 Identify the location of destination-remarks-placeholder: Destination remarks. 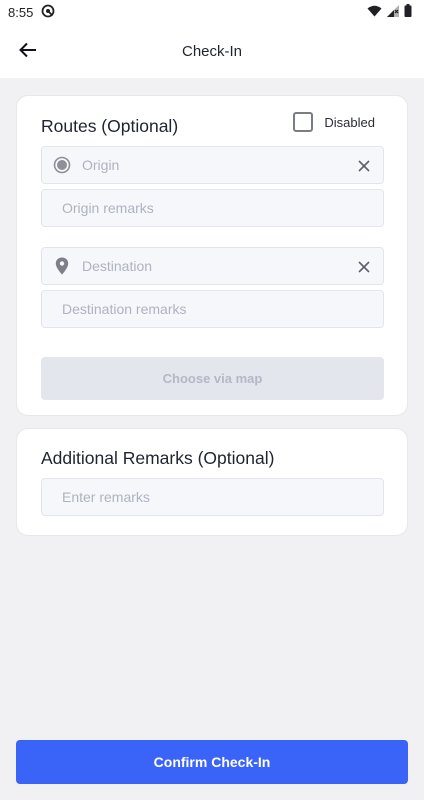
(124, 309).